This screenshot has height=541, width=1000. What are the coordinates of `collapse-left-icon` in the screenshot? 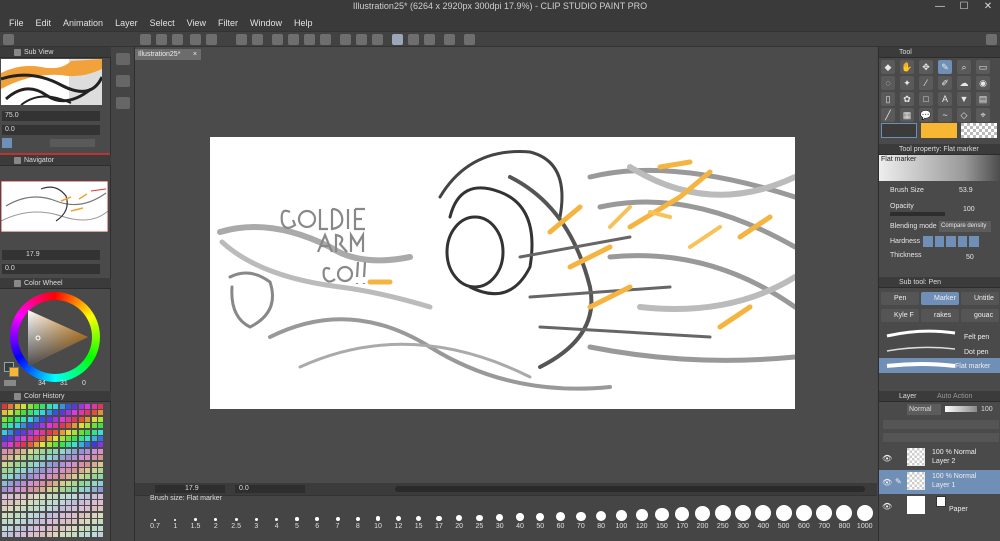 It's located at (8, 39).